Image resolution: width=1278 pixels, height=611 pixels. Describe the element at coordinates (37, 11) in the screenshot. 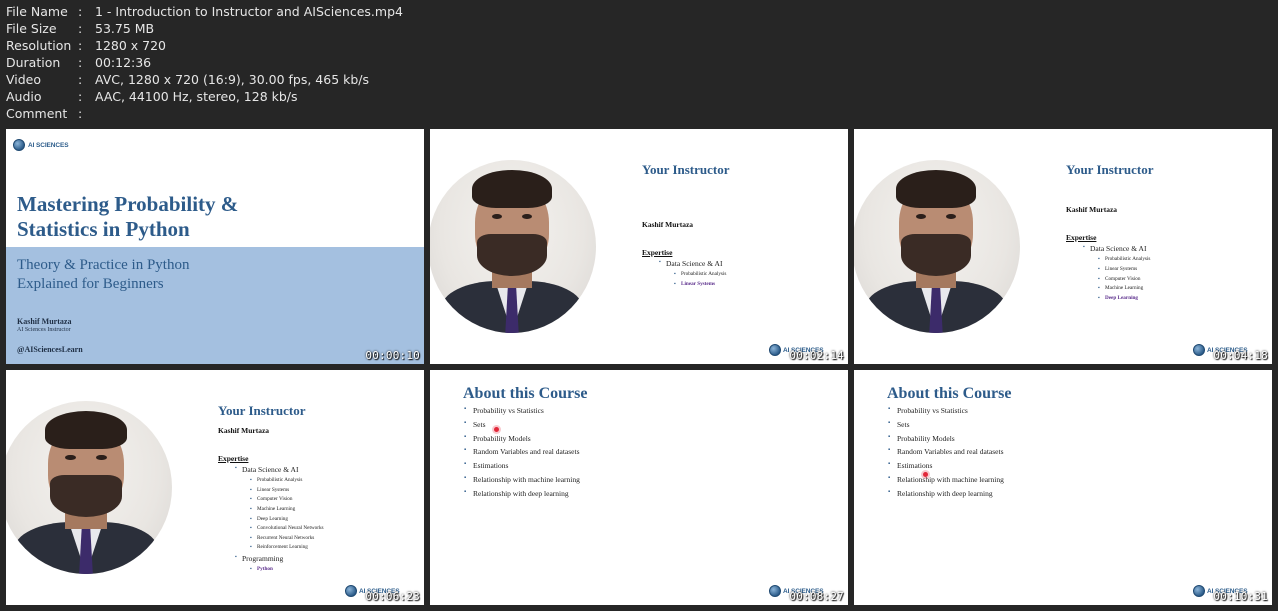

I see `info-key: File Name` at that location.